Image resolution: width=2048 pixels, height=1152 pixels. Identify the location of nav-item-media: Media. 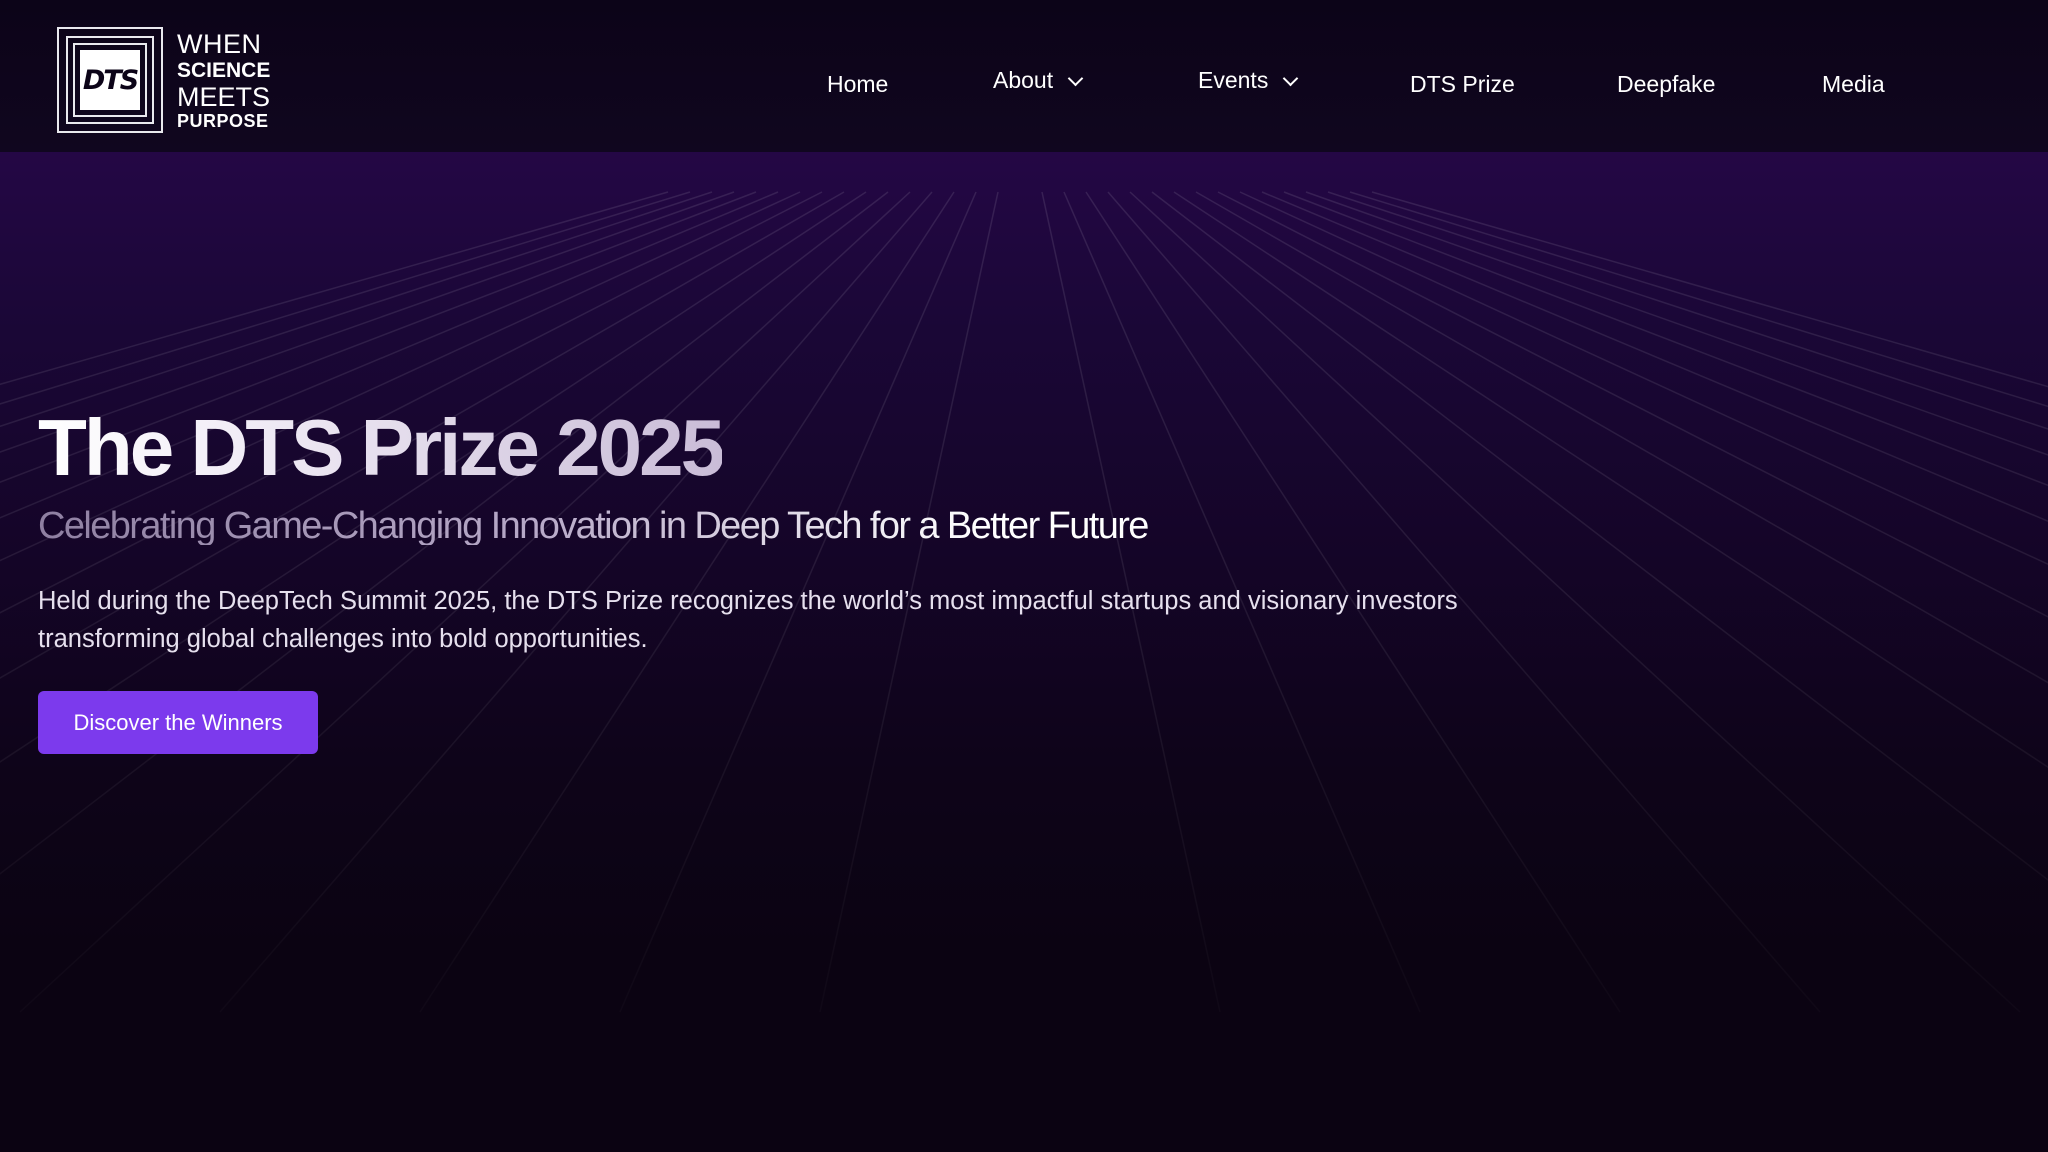
(1853, 84).